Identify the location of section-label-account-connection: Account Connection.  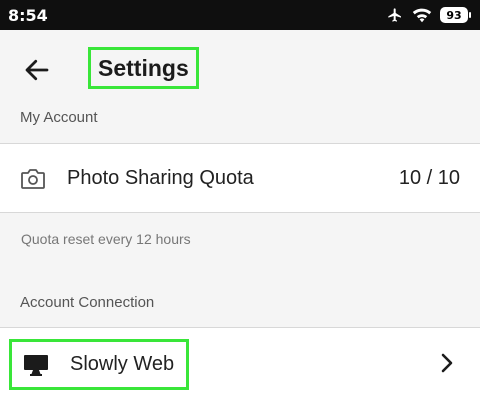
(87, 302).